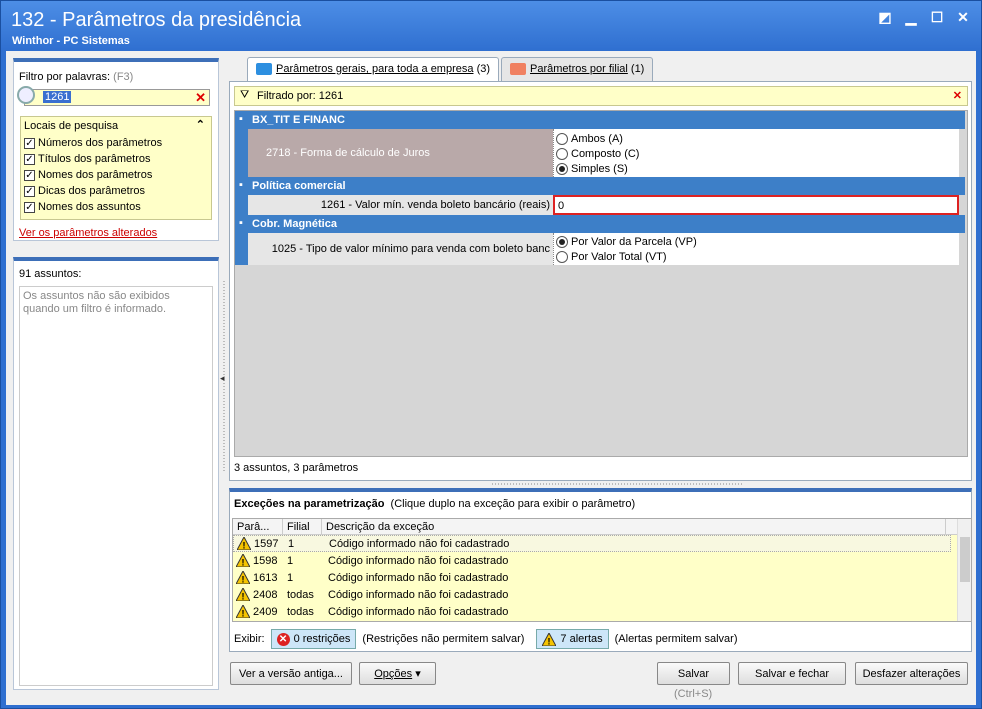 The image size is (982, 709). What do you see at coordinates (71, 126) in the screenshot?
I see `locations-title: Locais de pesquisa` at bounding box center [71, 126].